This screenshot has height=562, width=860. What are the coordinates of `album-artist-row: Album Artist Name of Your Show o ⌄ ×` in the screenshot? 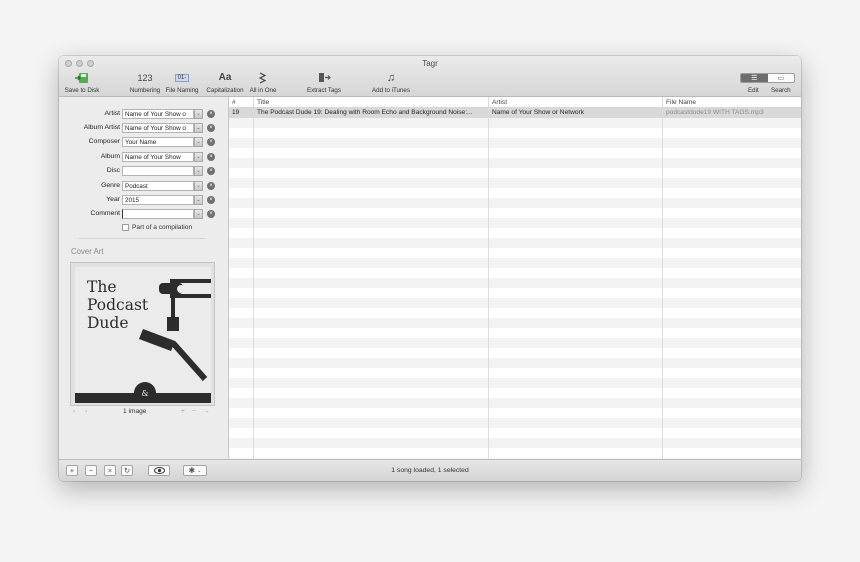 It's located at (144, 128).